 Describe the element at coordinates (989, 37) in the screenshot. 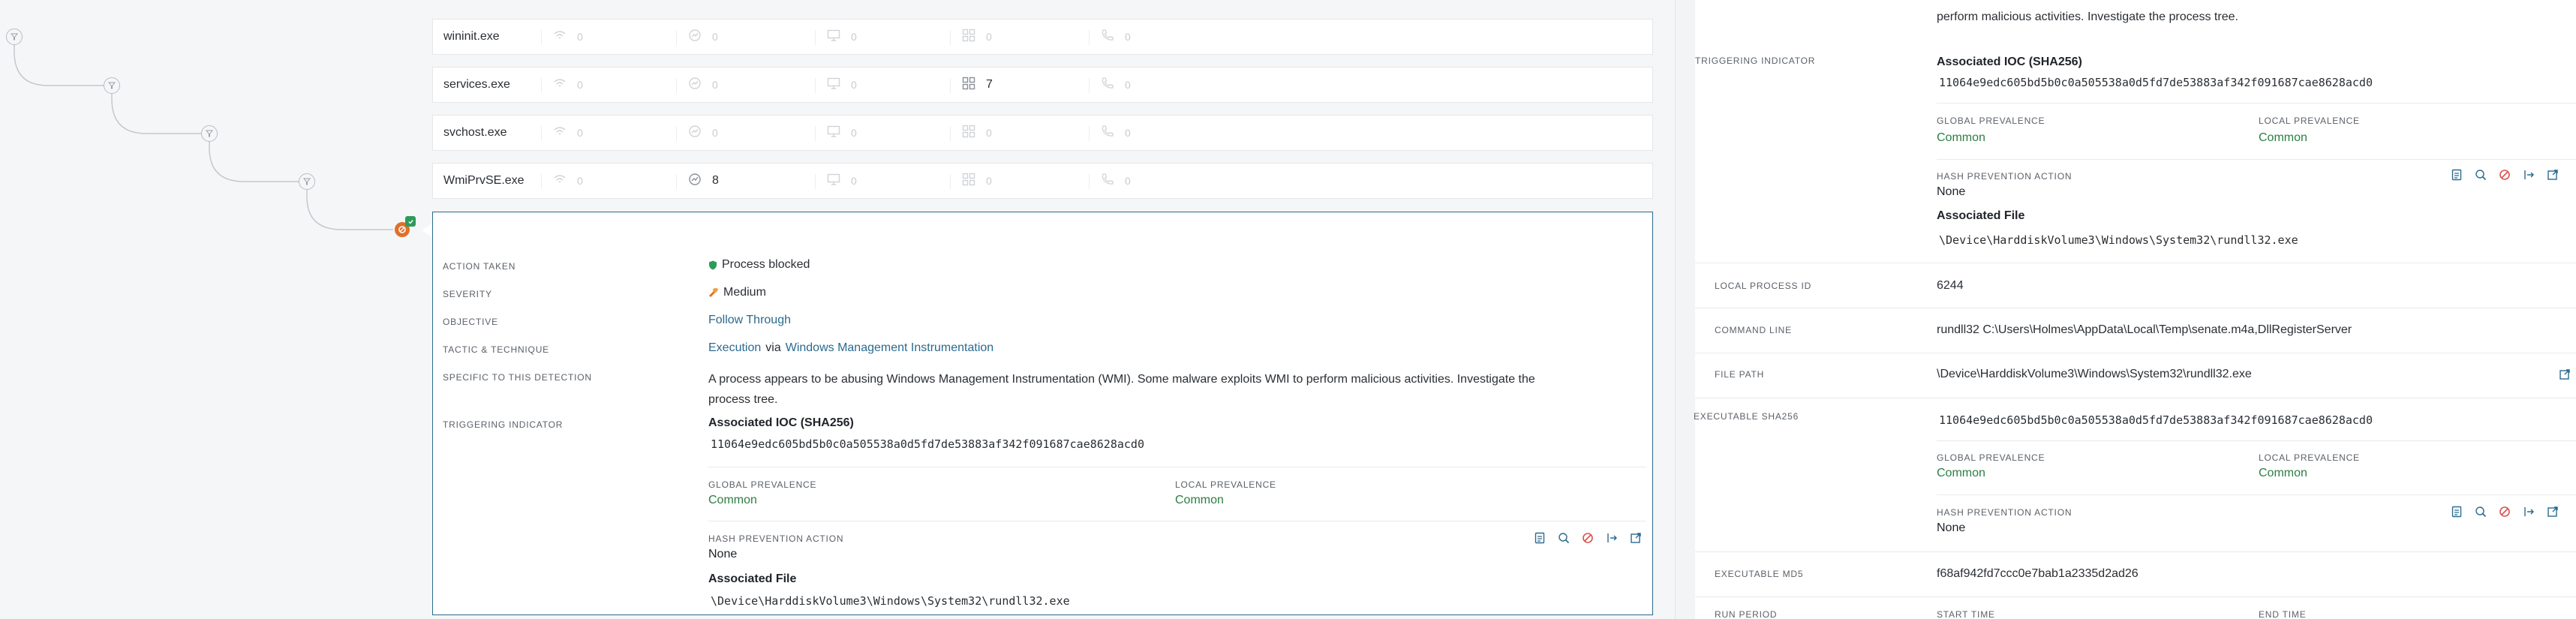

I see `files-count: 0` at that location.